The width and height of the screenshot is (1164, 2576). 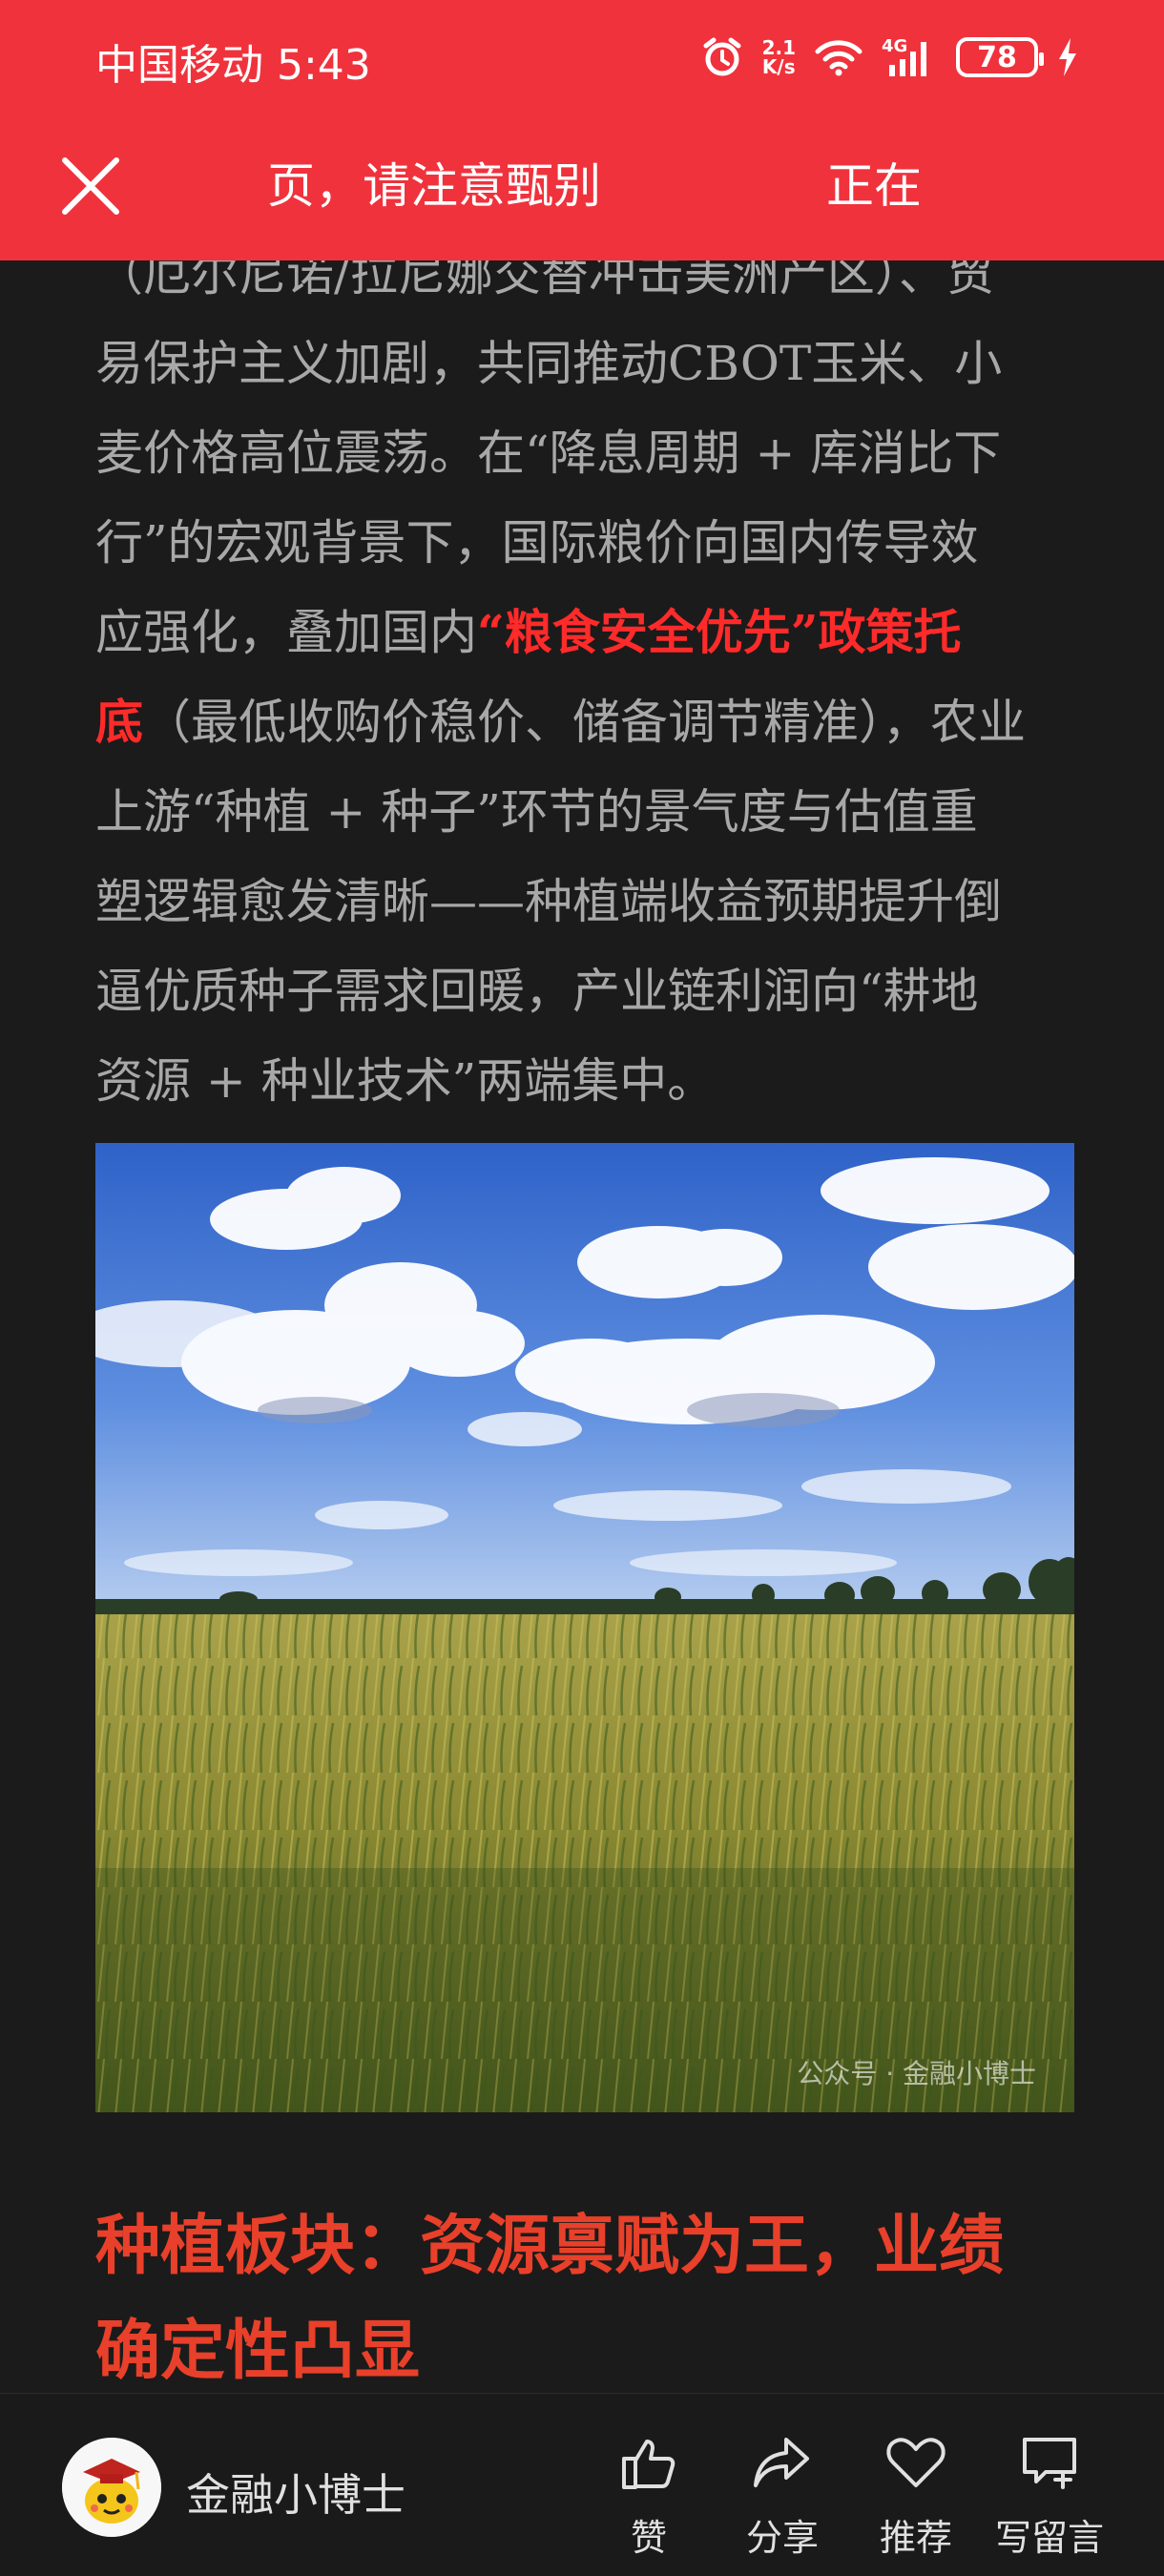 I want to click on image-watermark: 公众号 · 金融小博士, so click(x=916, y=2073).